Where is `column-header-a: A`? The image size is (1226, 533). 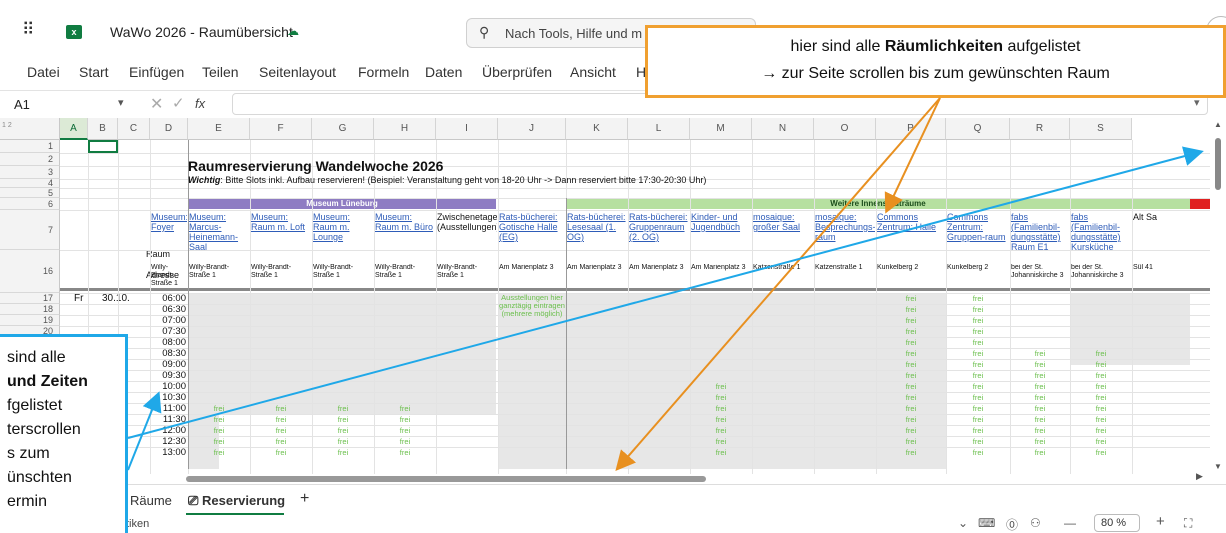
column-header-a: A is located at coordinates (74, 129).